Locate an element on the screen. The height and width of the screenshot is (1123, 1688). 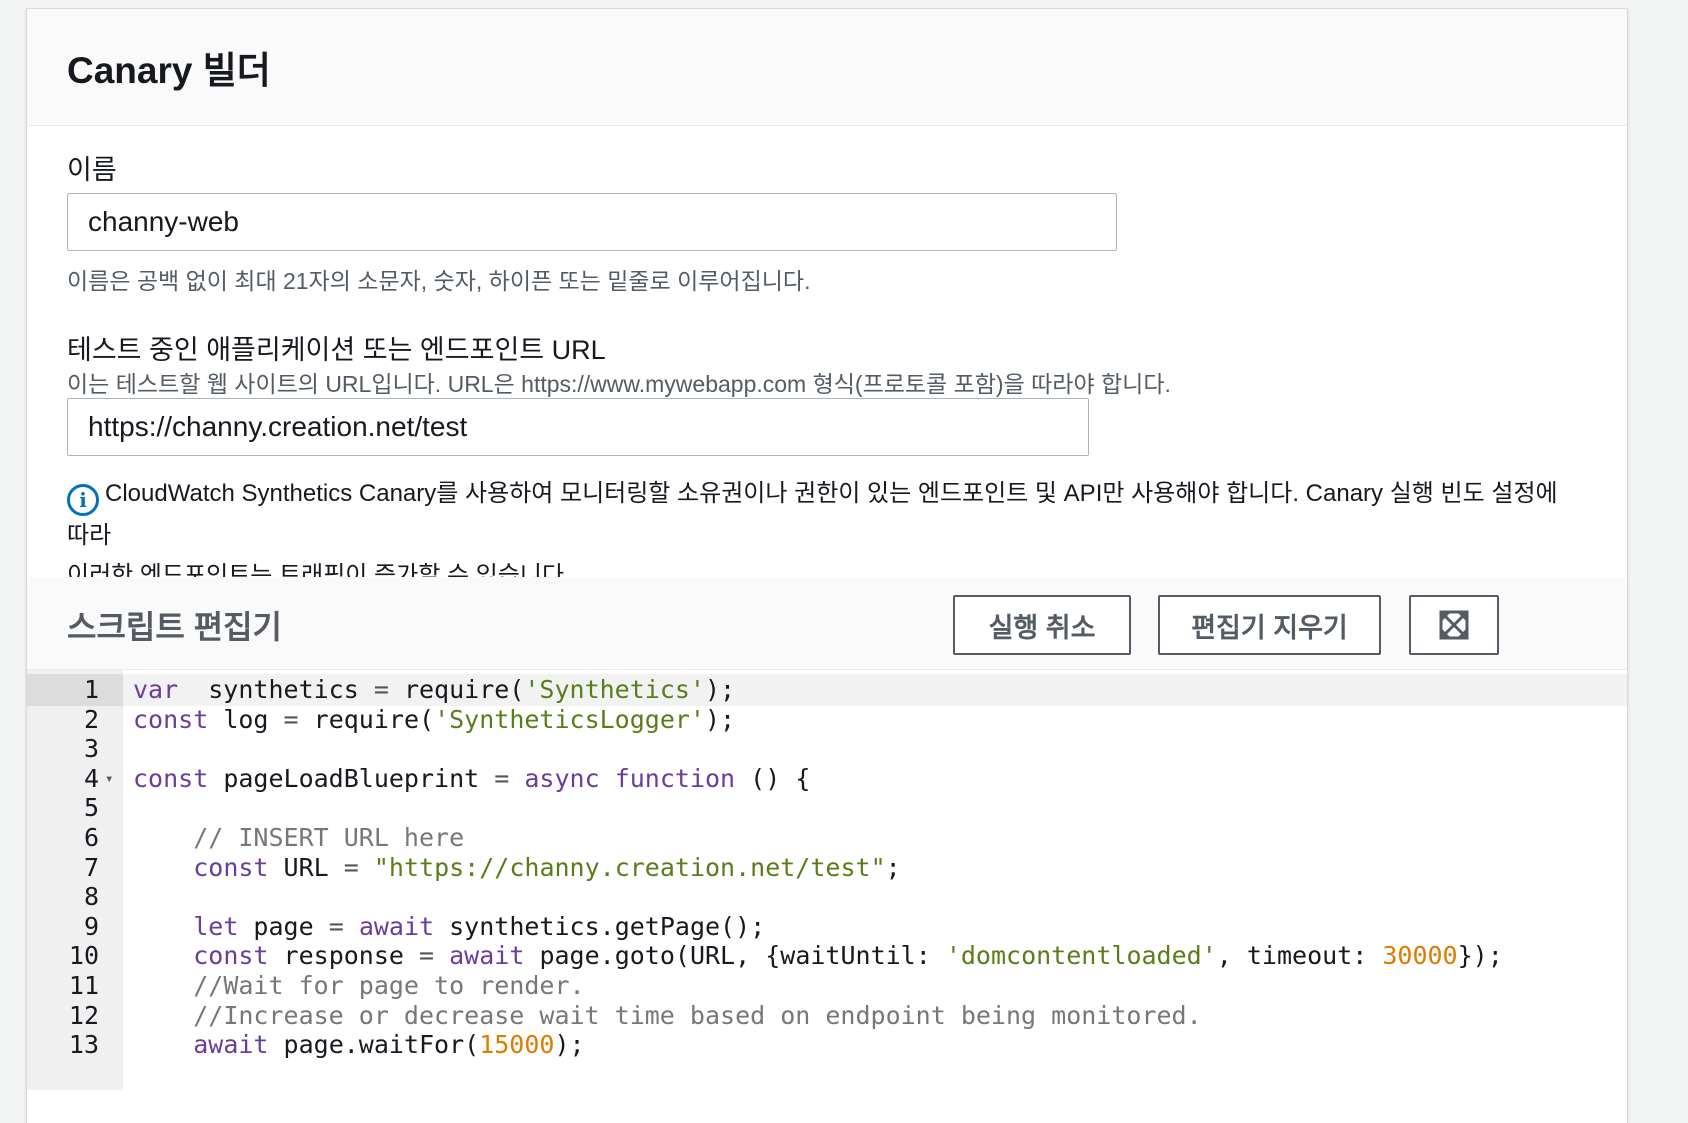
url-label: 테스트 중인 애플리케이션 또는 엔드포인트 URL is located at coordinates (336, 350).